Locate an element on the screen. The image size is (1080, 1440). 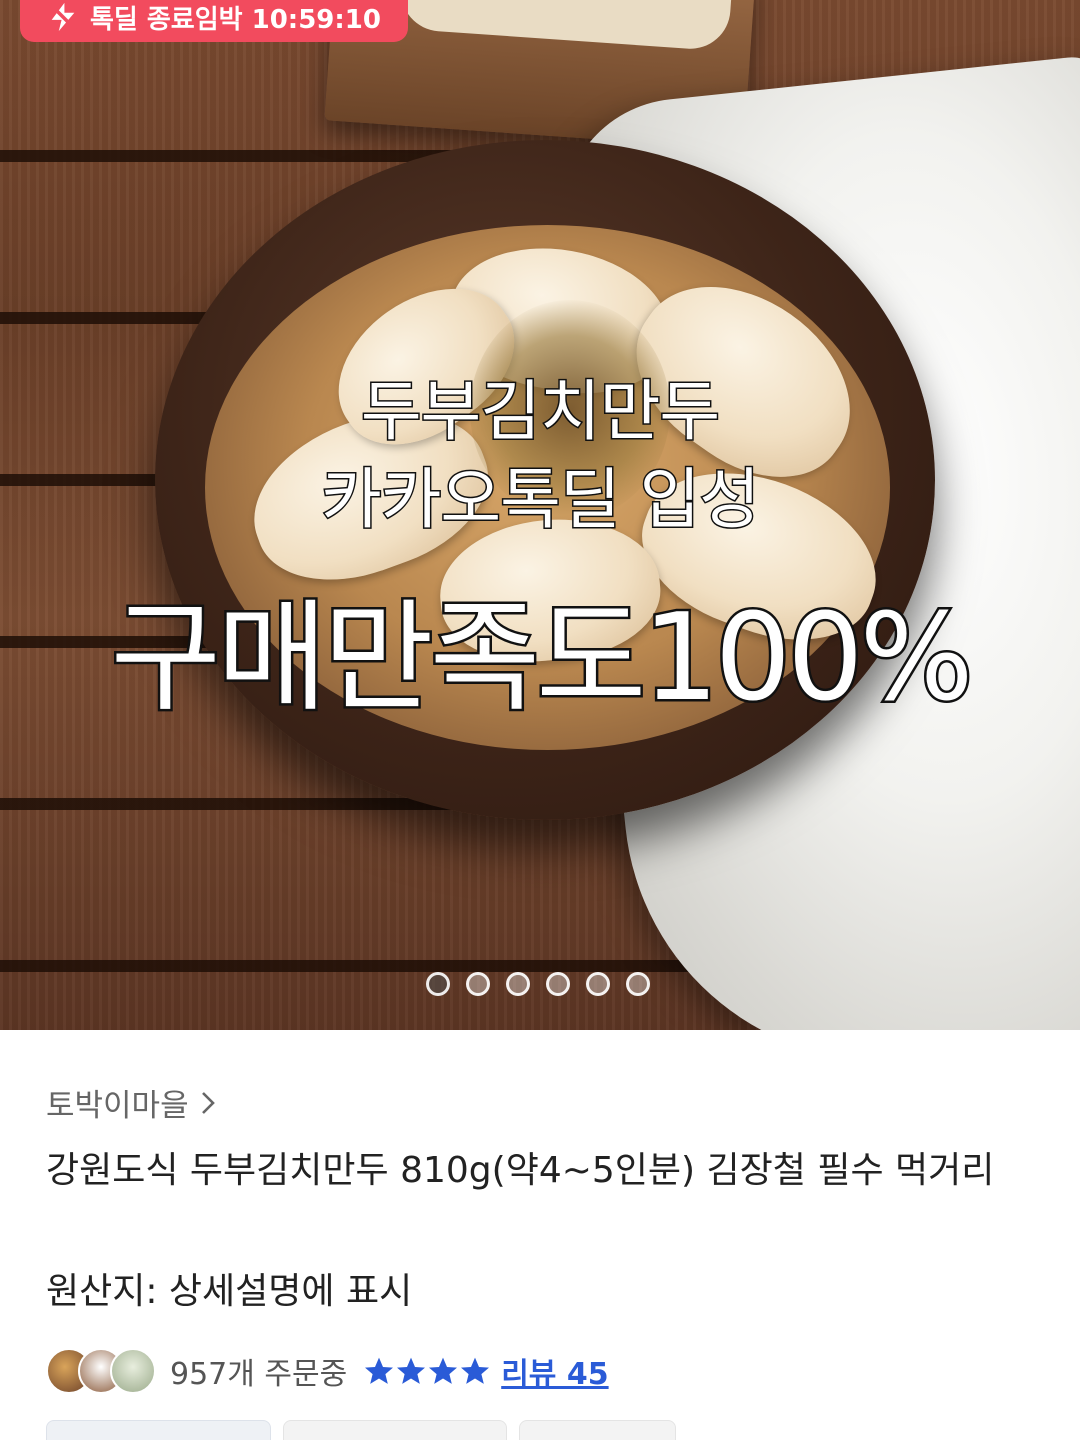
deal-timer-label: 톡딜 종료임박 10:59:10 is located at coordinates (235, 19).